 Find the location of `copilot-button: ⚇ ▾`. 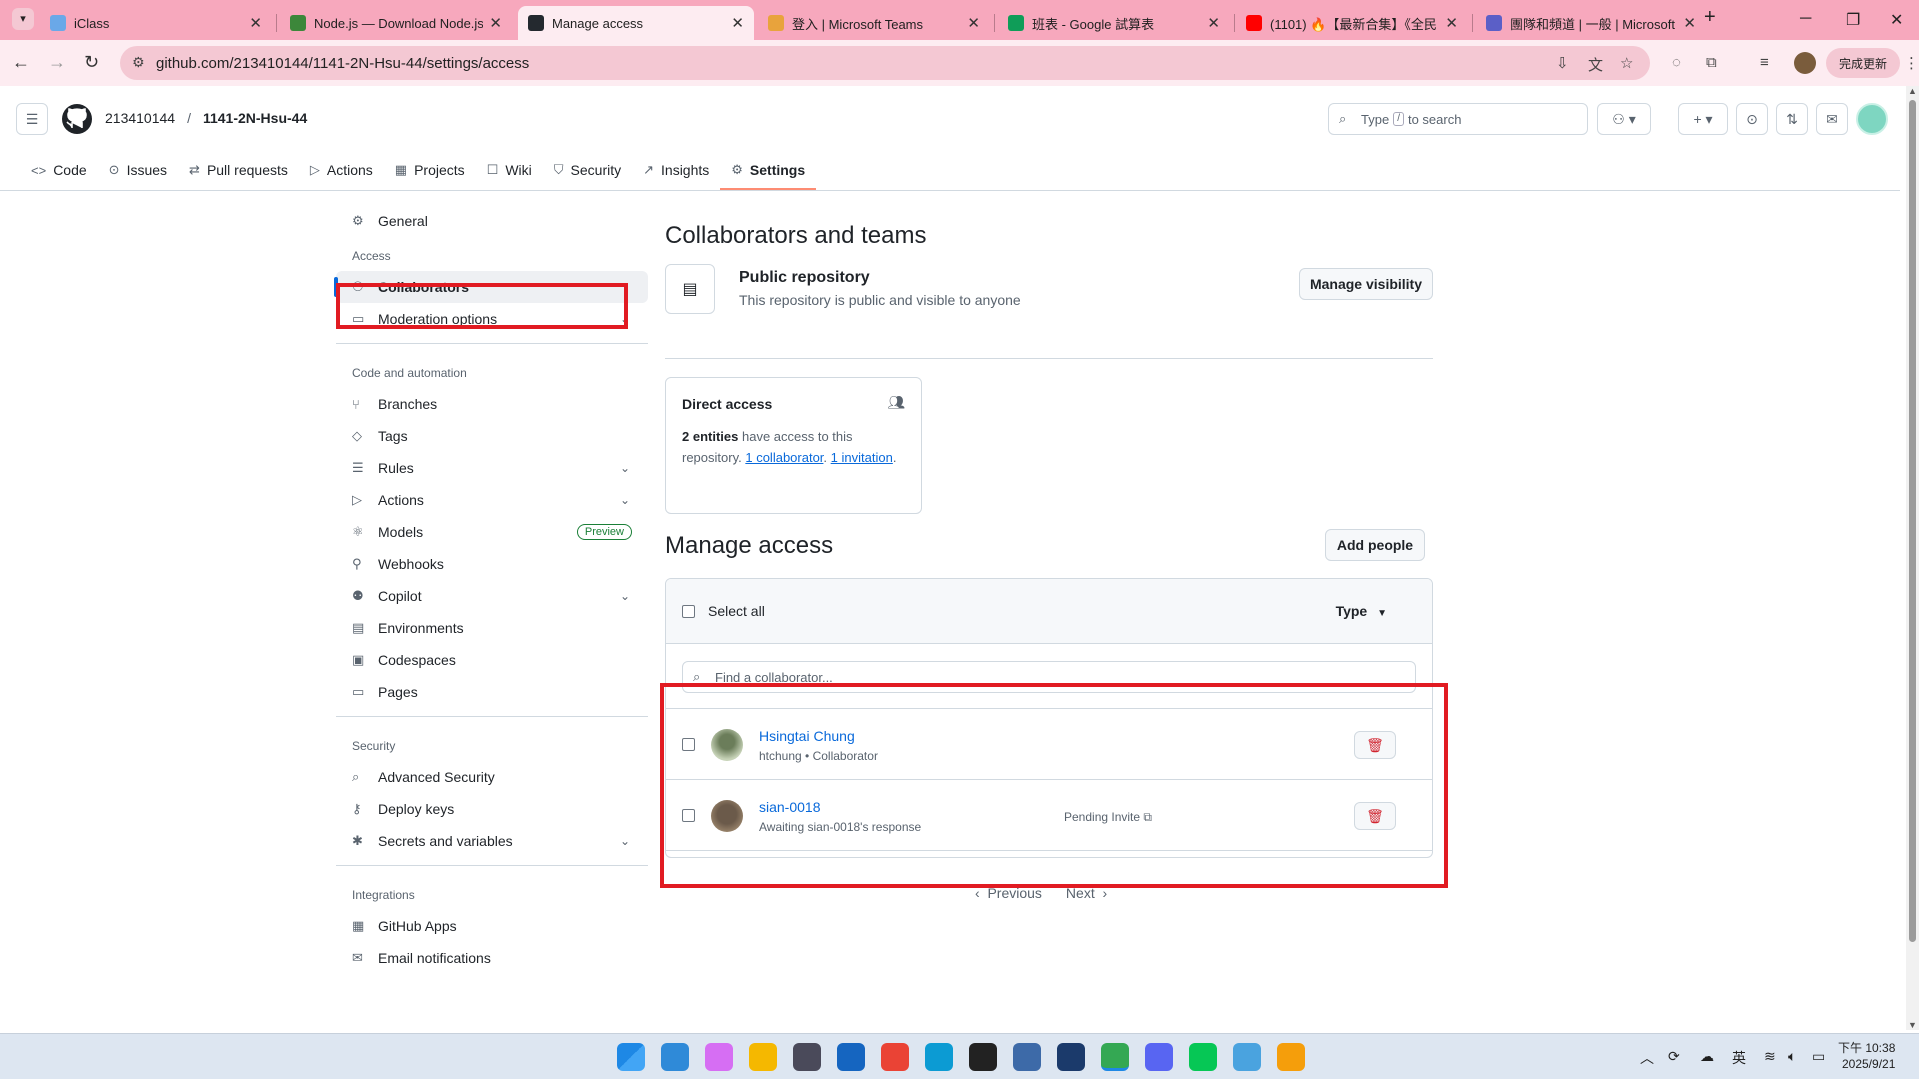

copilot-button: ⚇ ▾ is located at coordinates (1624, 119).